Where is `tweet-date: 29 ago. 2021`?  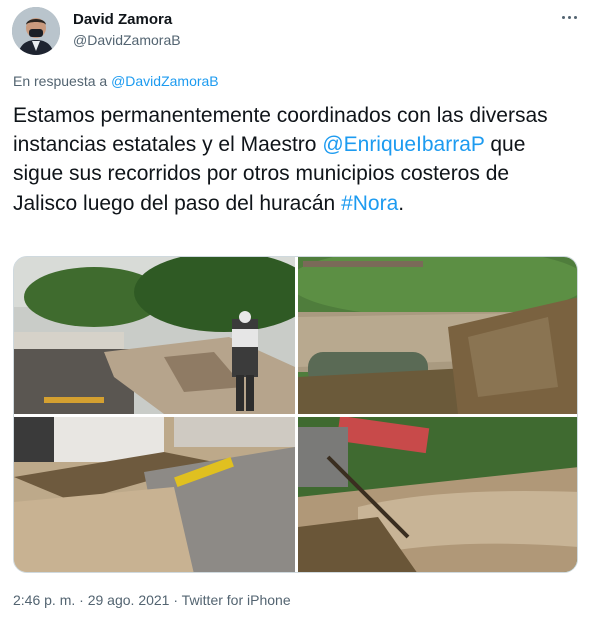 tweet-date: 29 ago. 2021 is located at coordinates (129, 600).